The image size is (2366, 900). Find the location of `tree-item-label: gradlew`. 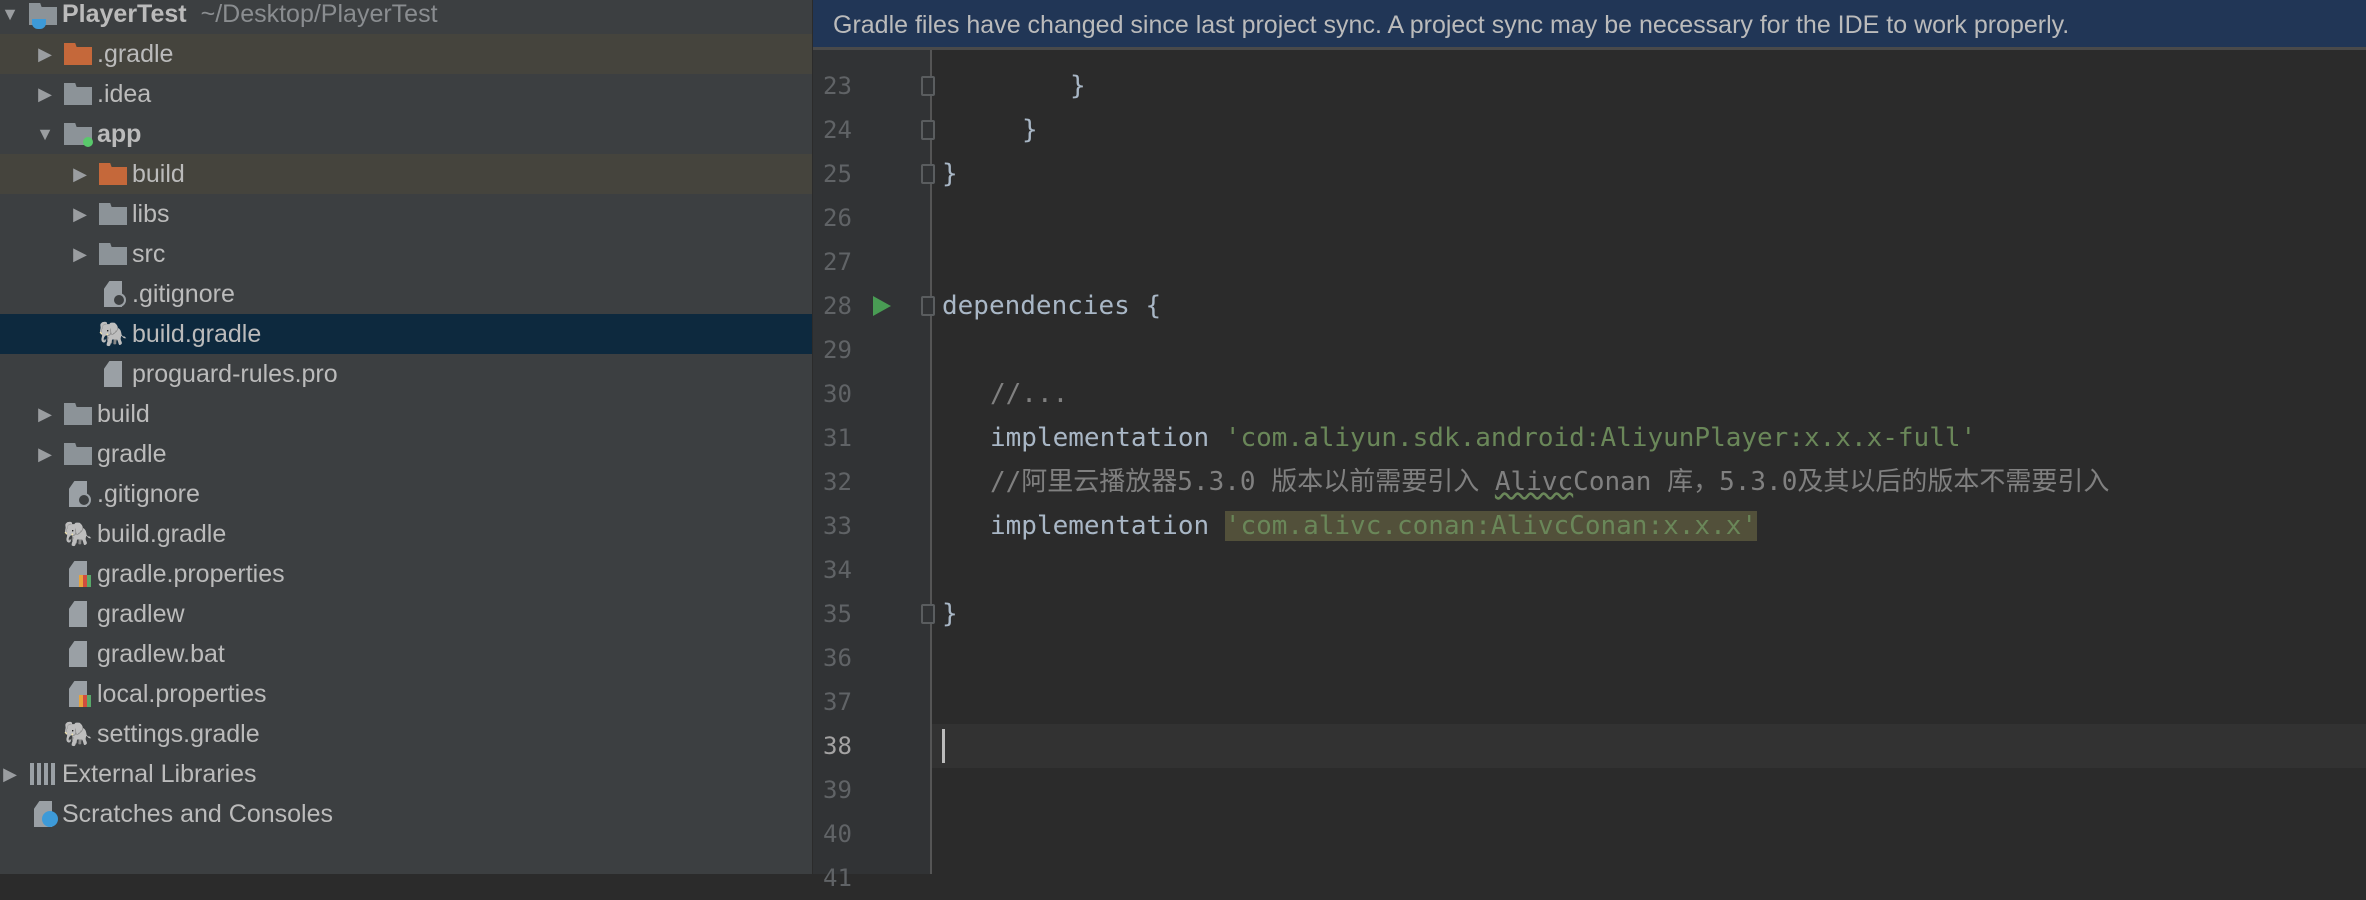

tree-item-label: gradlew is located at coordinates (141, 613).